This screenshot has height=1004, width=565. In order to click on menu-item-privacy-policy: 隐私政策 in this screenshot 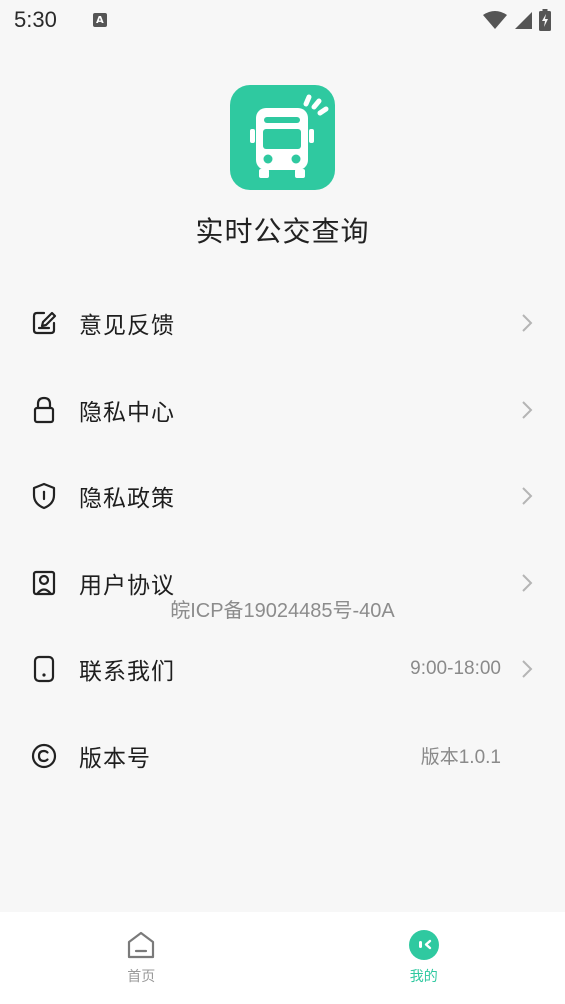, I will do `click(282, 496)`.